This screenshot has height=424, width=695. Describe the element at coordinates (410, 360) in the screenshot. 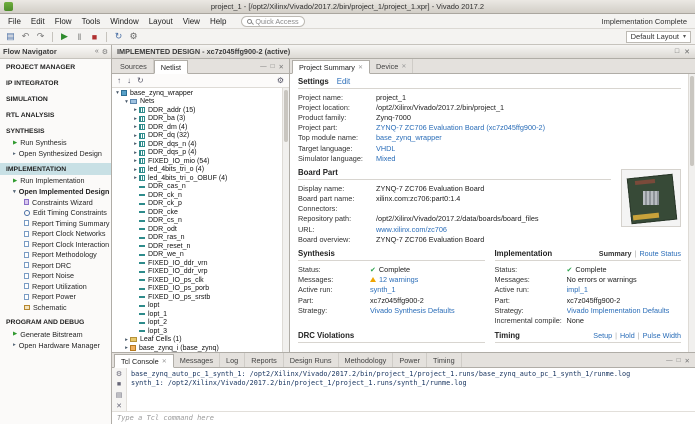

I see `tab-power: Power` at that location.